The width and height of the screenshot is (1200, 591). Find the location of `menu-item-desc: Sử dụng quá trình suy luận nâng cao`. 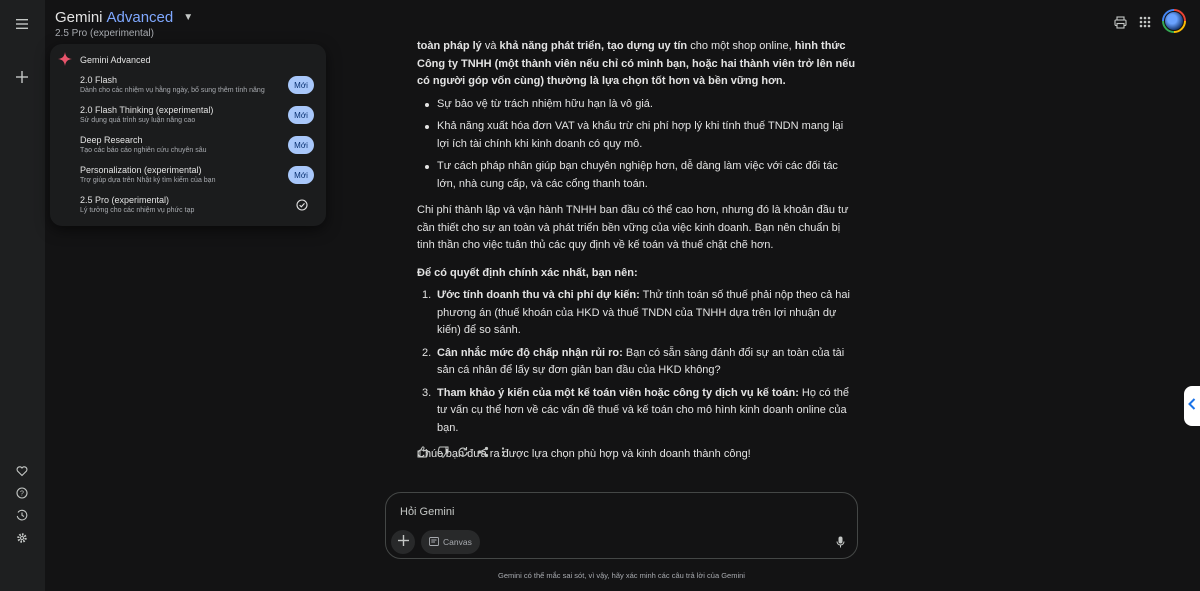

menu-item-desc: Sử dụng quá trình suy luận nâng cao is located at coordinates (138, 120).